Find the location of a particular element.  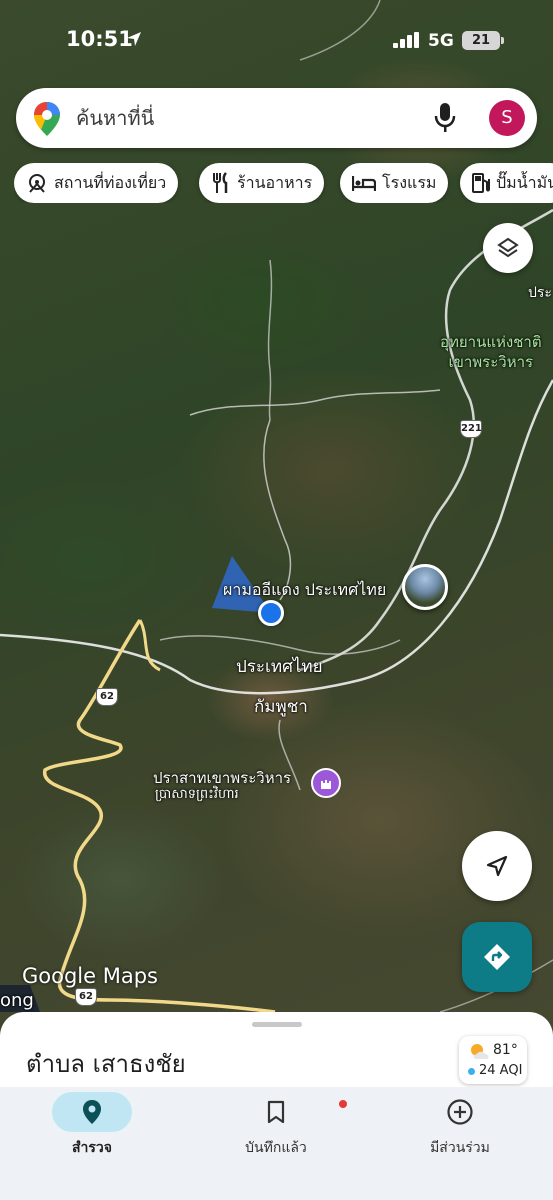

bottom-tab-bar: สำรวจ บันทึกแล้ว มีส่วนร่วม is located at coordinates (276, 1143).